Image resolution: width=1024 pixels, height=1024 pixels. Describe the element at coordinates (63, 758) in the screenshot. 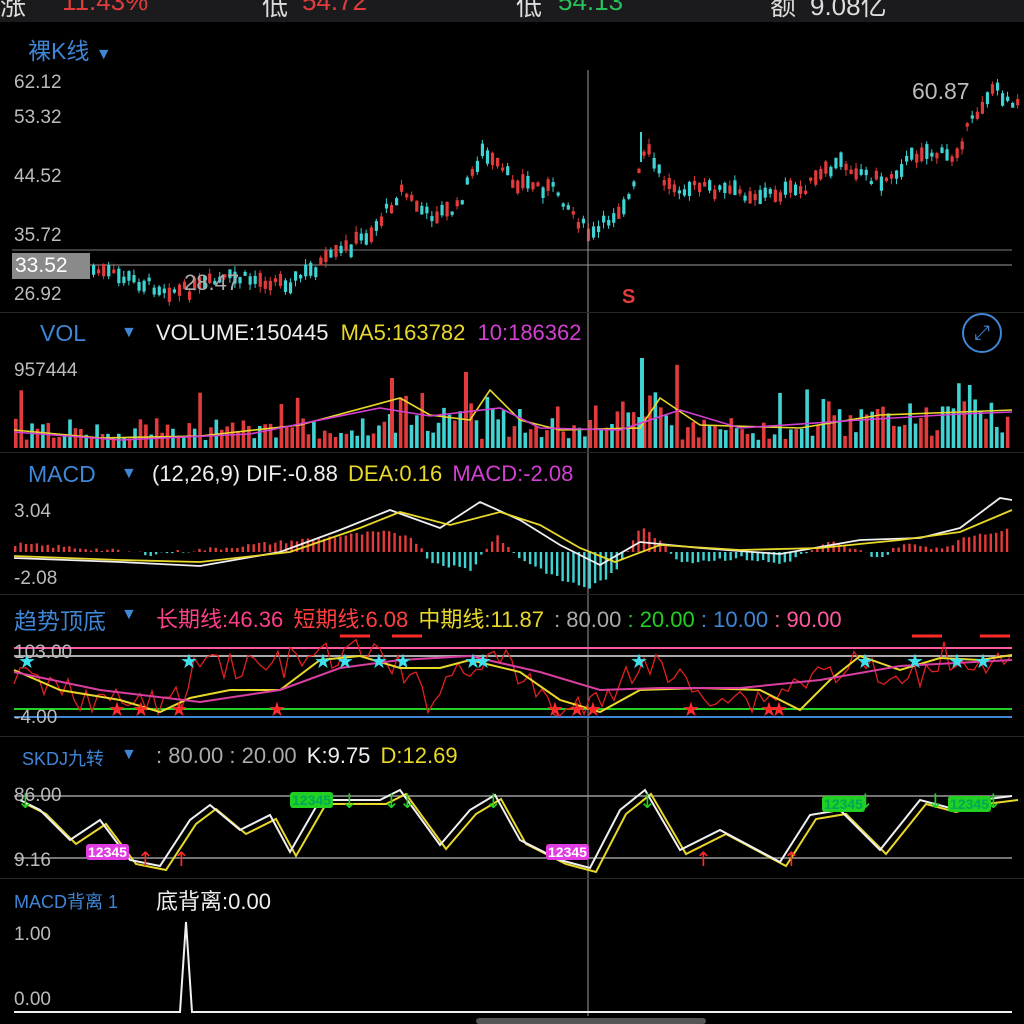

I see `skdj-title: SKDJ九转` at that location.